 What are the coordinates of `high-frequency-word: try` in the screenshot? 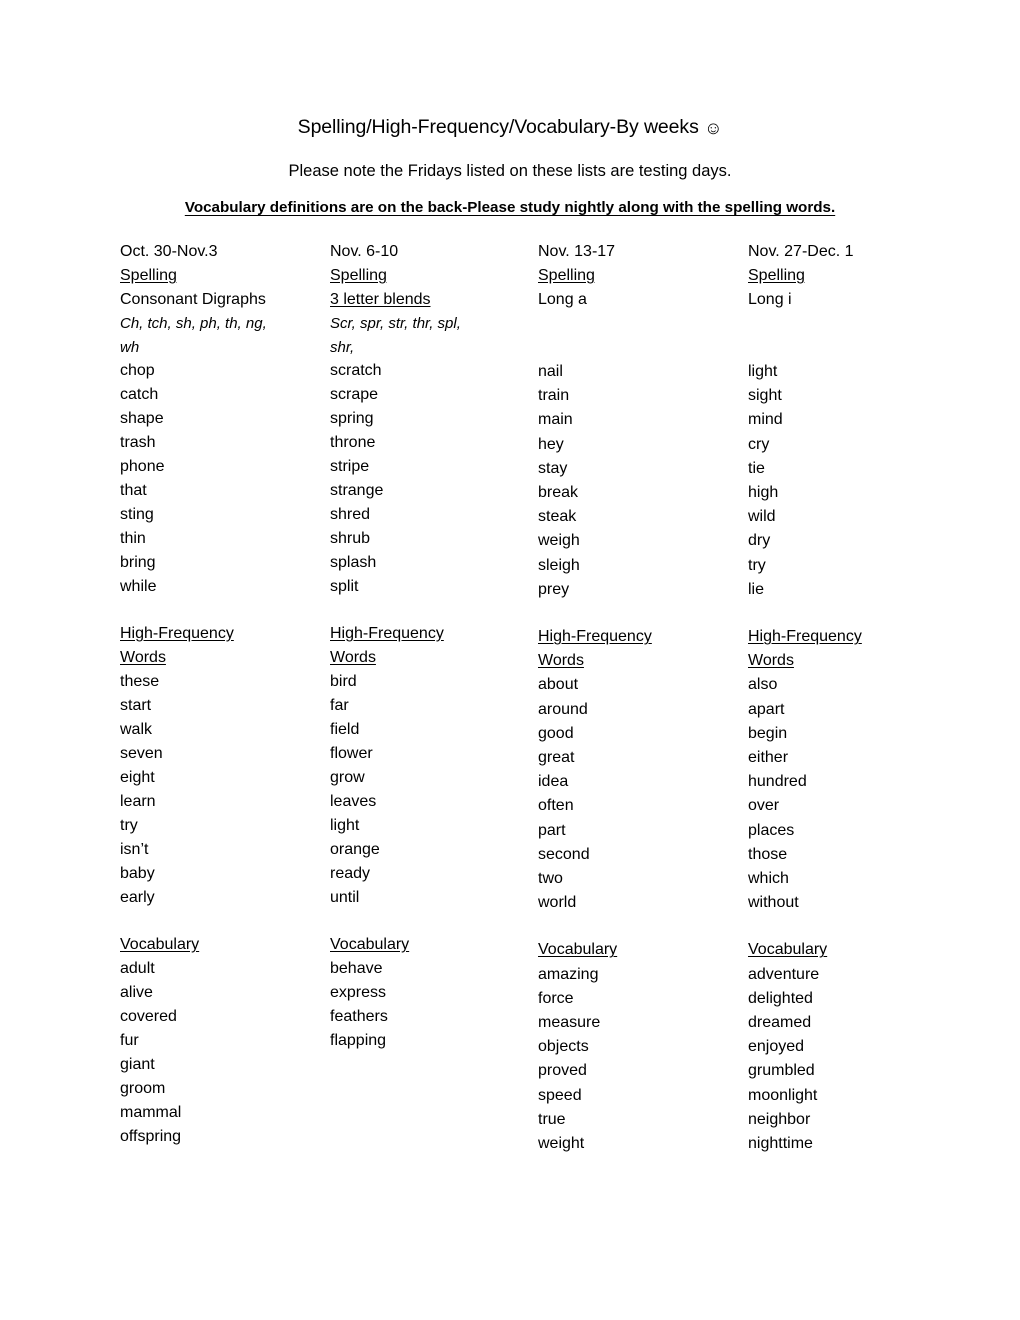 It's located at (129, 825).